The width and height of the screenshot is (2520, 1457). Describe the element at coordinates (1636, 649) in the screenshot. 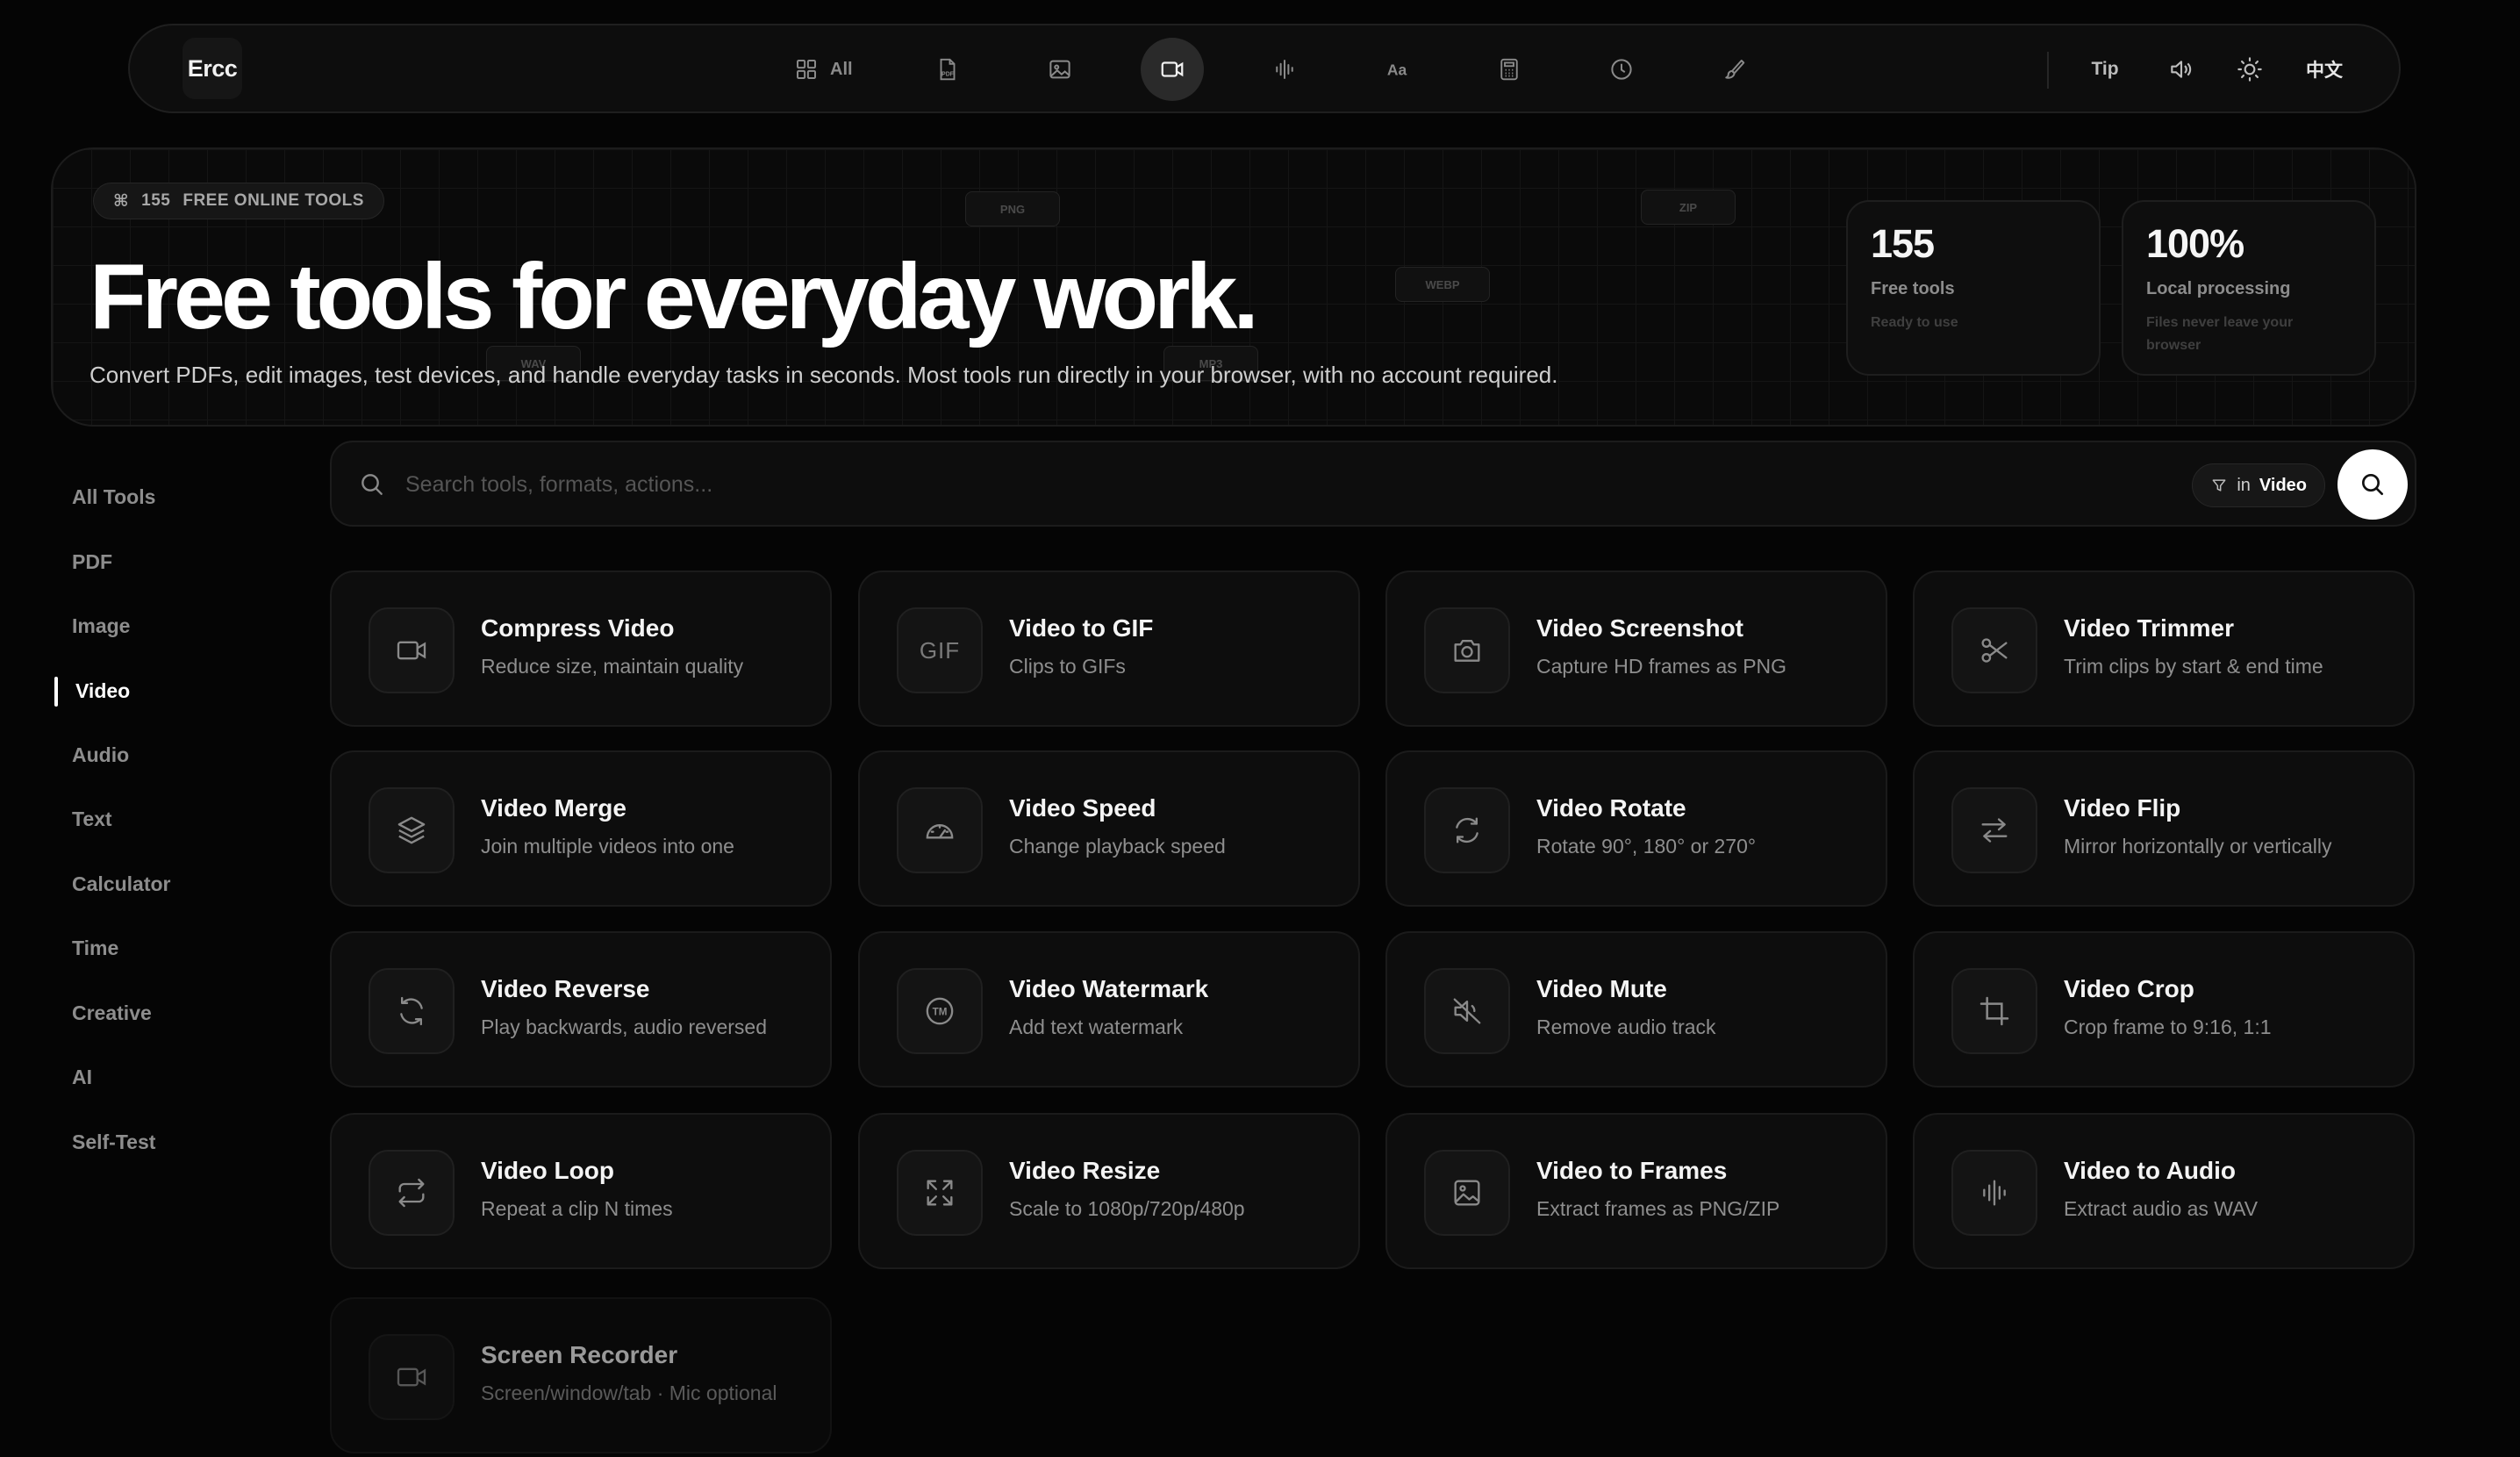

I see `tool-card-video-screenshot: Video Screenshot Capture HD frames as PNG` at that location.